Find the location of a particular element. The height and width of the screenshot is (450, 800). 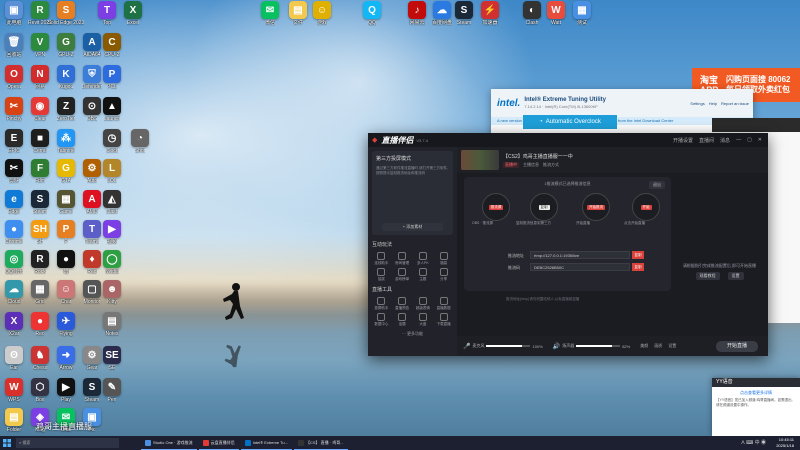

start-button is located at coordinates (7, 443).